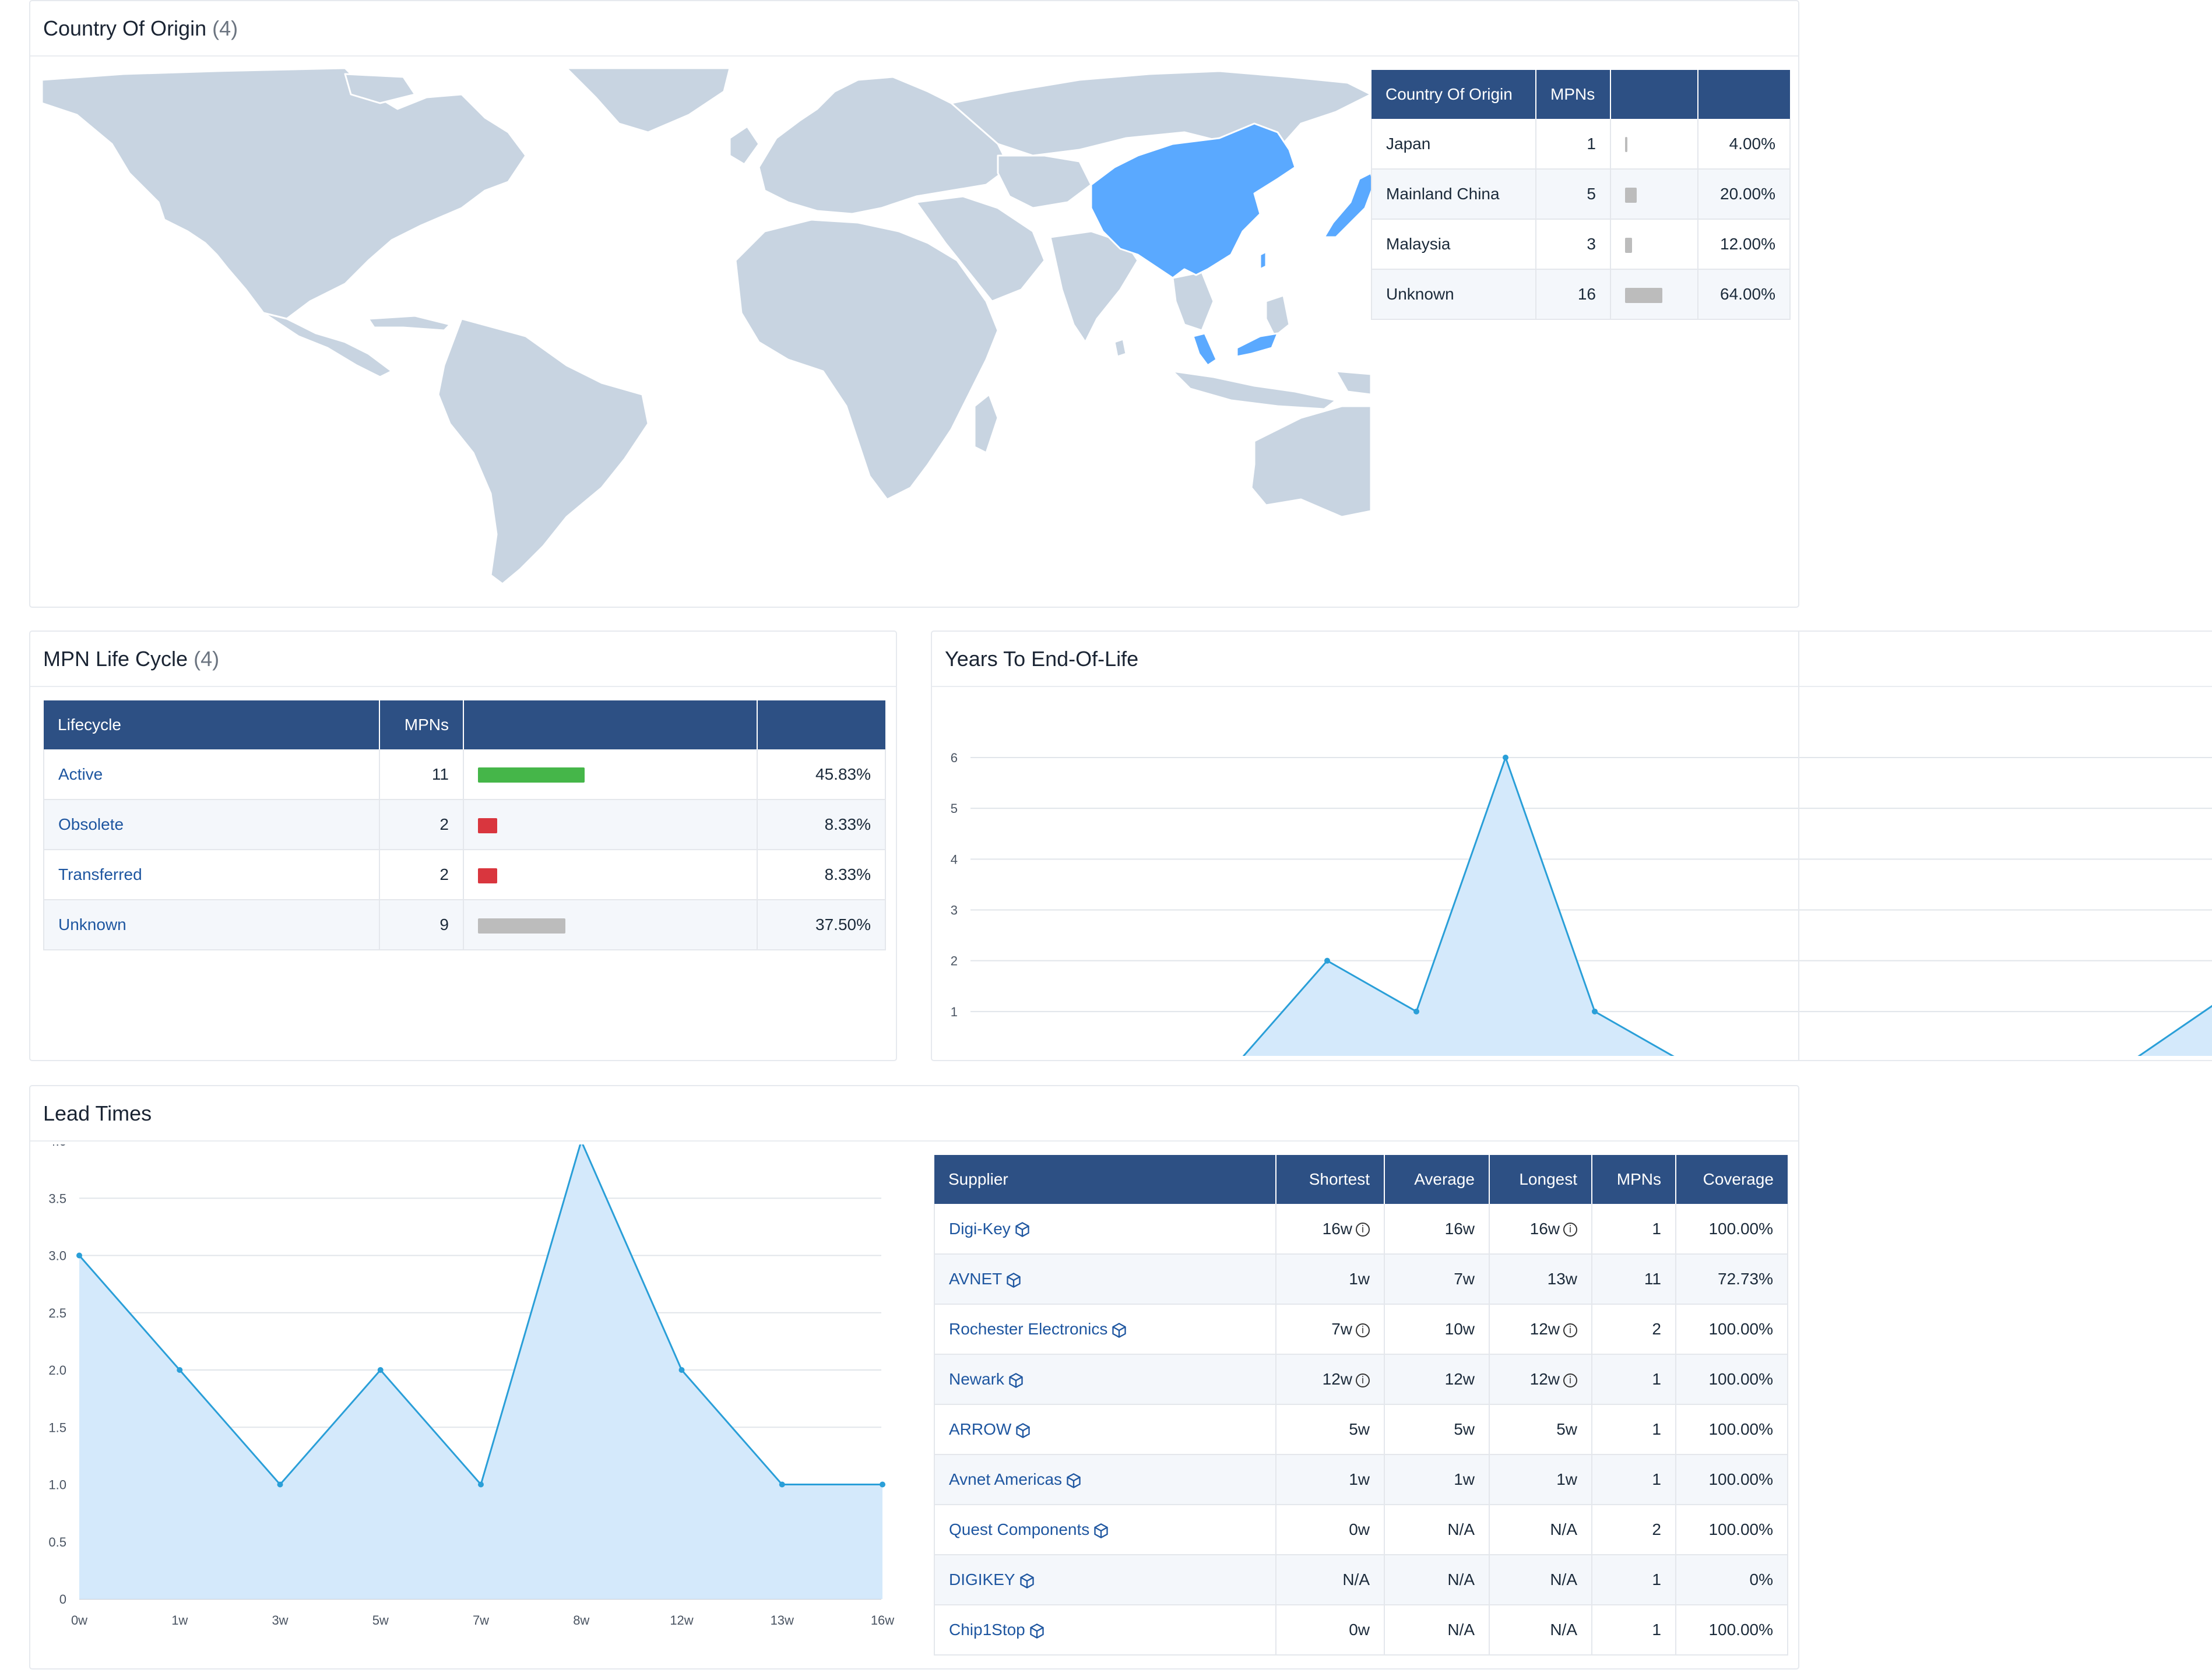  Describe the element at coordinates (1028, 1329) in the screenshot. I see `supplier-link: Rochester Electronics` at that location.